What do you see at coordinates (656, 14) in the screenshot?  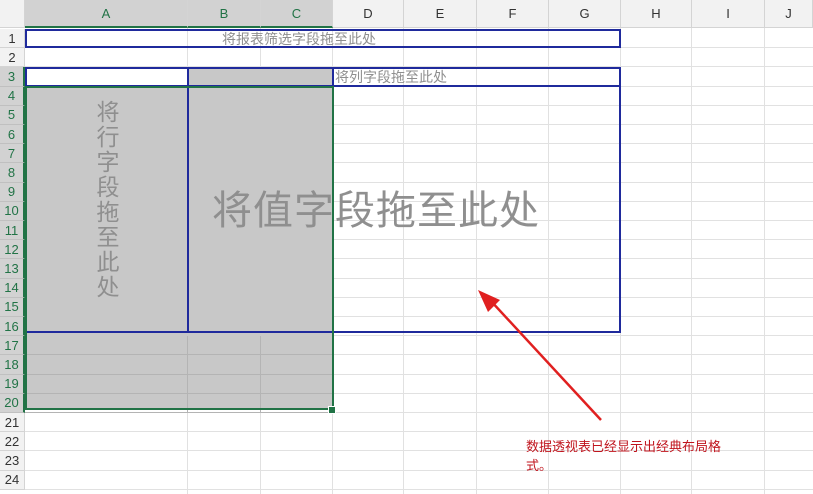 I see `column-header-h: H` at bounding box center [656, 14].